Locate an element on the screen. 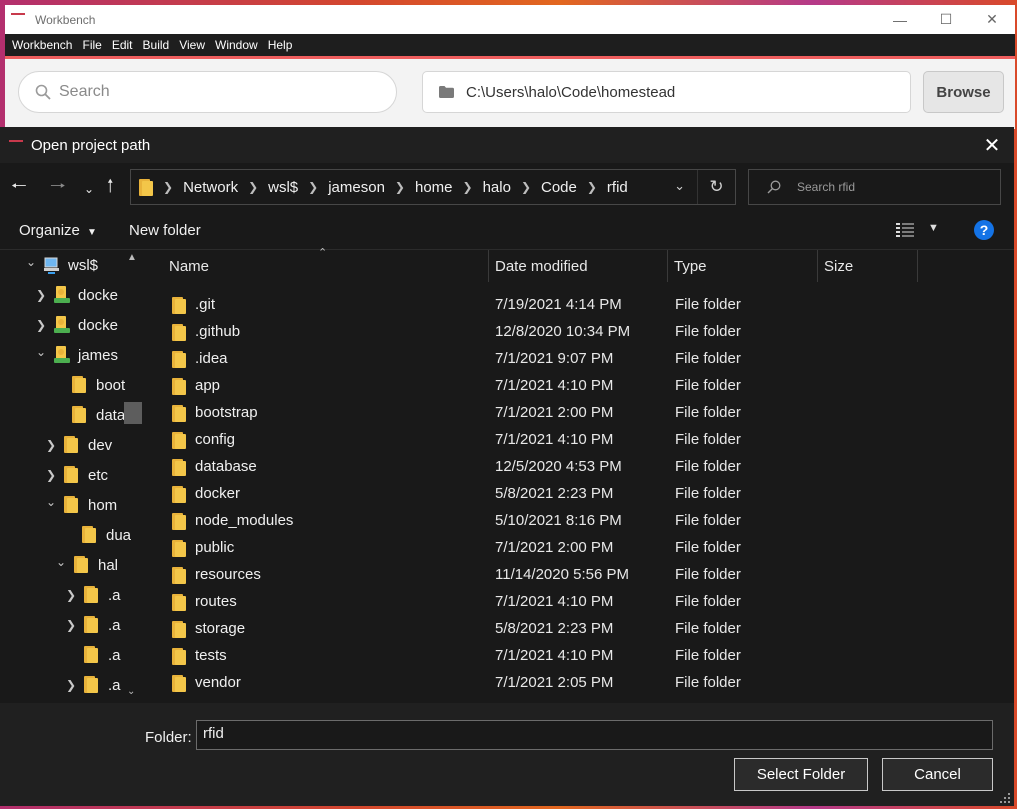  breadcrumb-network: Network is located at coordinates (210, 187).